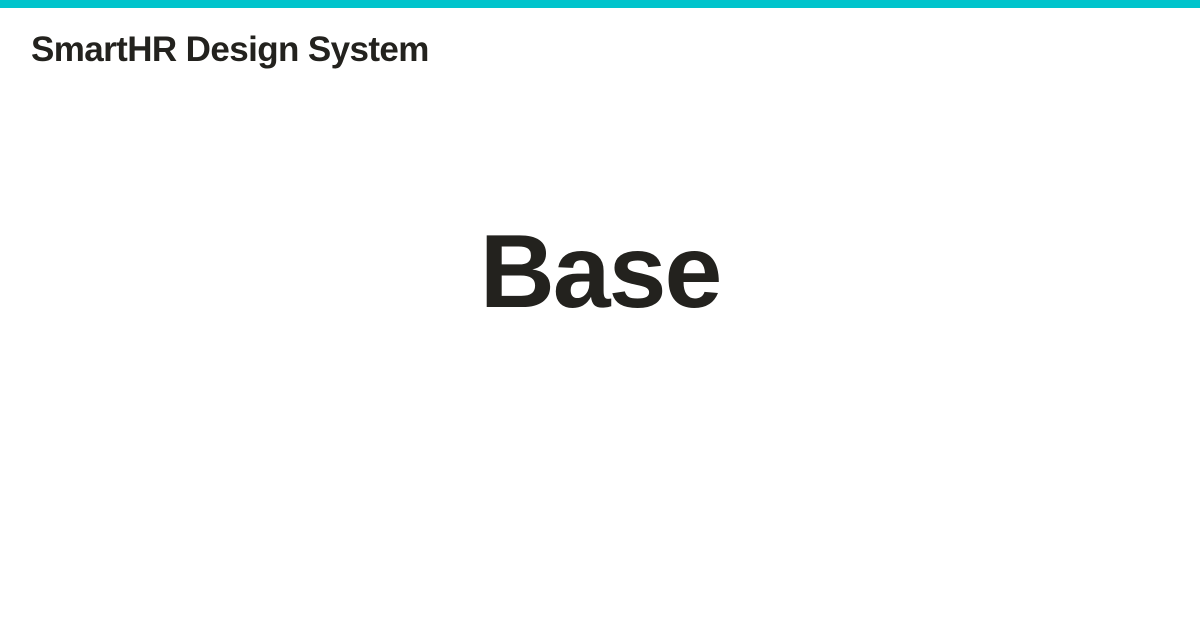 Image resolution: width=1200 pixels, height=630 pixels. I want to click on page-title: Base, so click(601, 272).